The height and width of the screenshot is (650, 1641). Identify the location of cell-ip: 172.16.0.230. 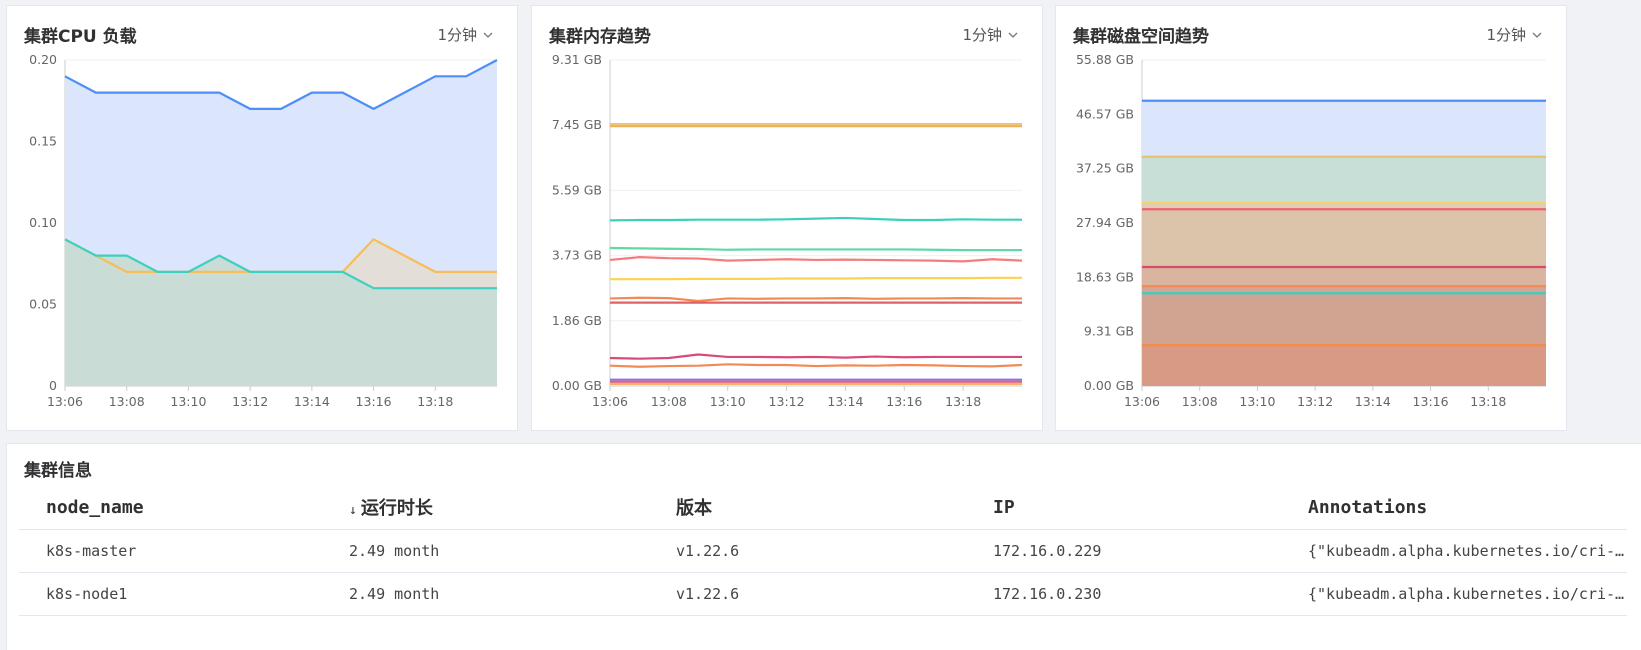
(1047, 594).